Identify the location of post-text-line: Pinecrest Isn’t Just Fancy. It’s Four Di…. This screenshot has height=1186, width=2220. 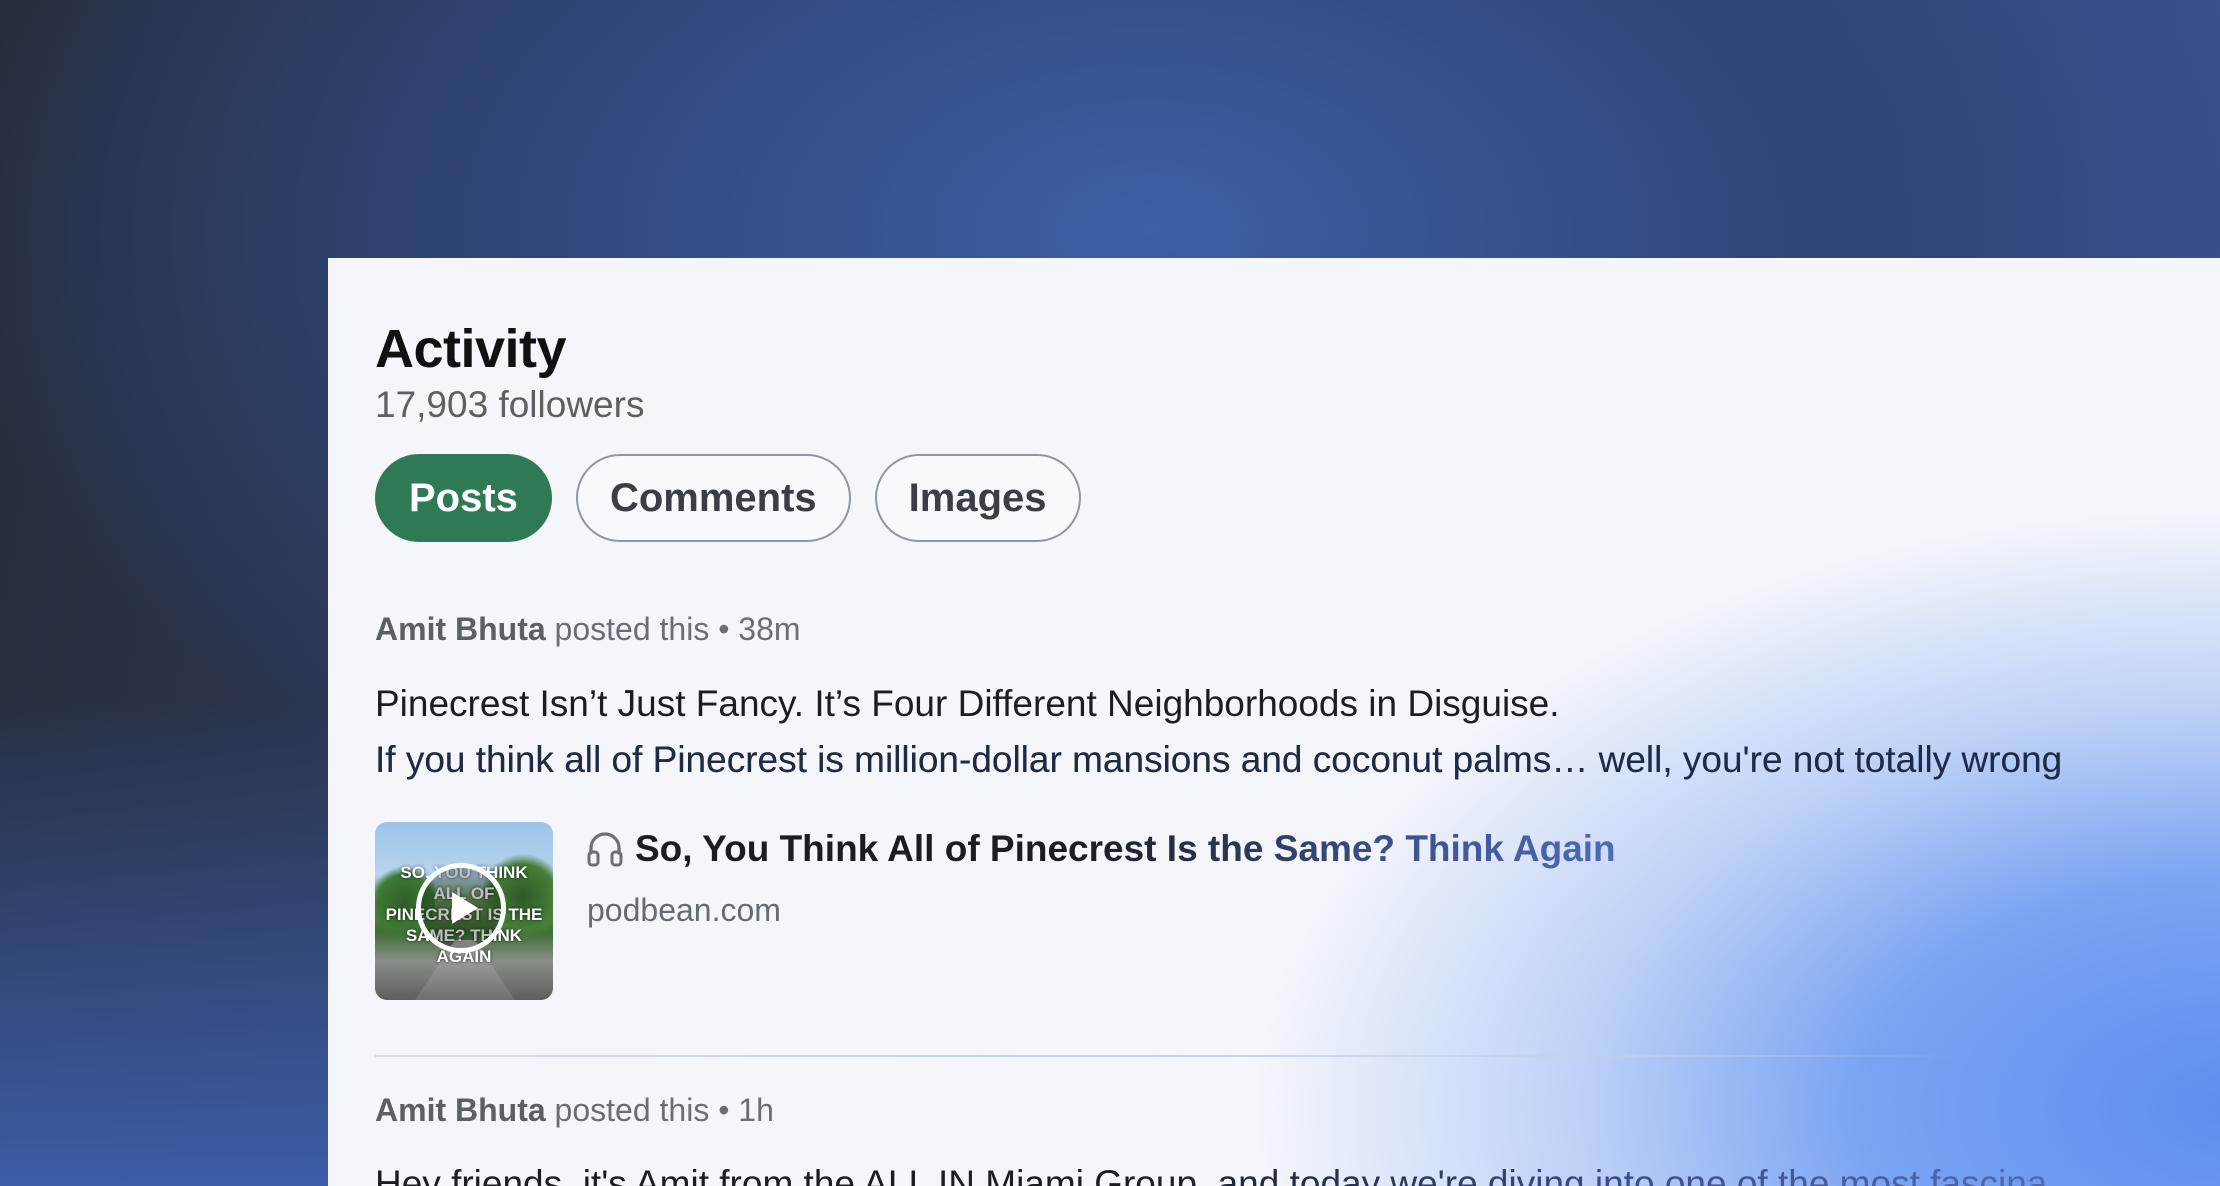
(967, 703).